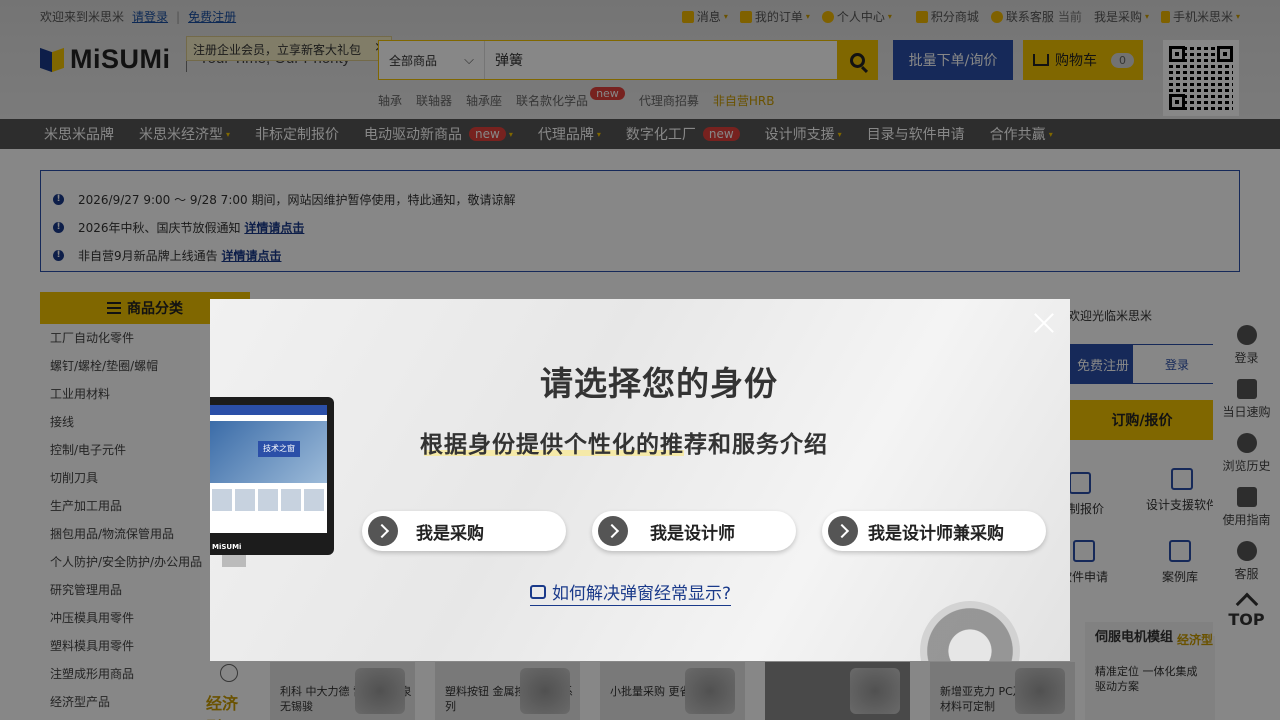 This screenshot has width=1280, height=720. What do you see at coordinates (538, 591) in the screenshot?
I see `pointing-hand-icon` at bounding box center [538, 591].